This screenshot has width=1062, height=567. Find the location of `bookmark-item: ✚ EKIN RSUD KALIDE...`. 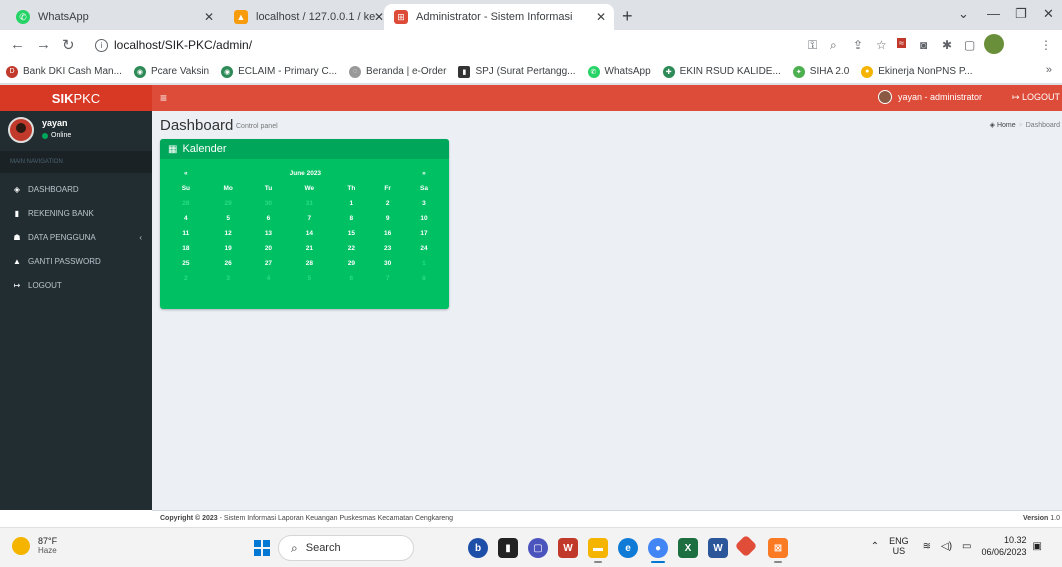

bookmark-item: ✚ EKIN RSUD KALIDE... is located at coordinates (721, 71).